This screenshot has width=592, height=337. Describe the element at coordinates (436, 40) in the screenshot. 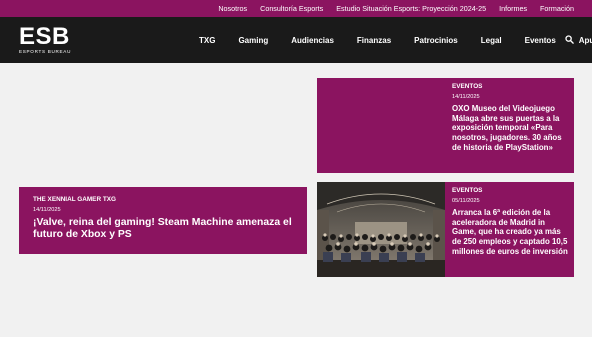

I see `nav-item-patrocinios: Patrocinios` at that location.